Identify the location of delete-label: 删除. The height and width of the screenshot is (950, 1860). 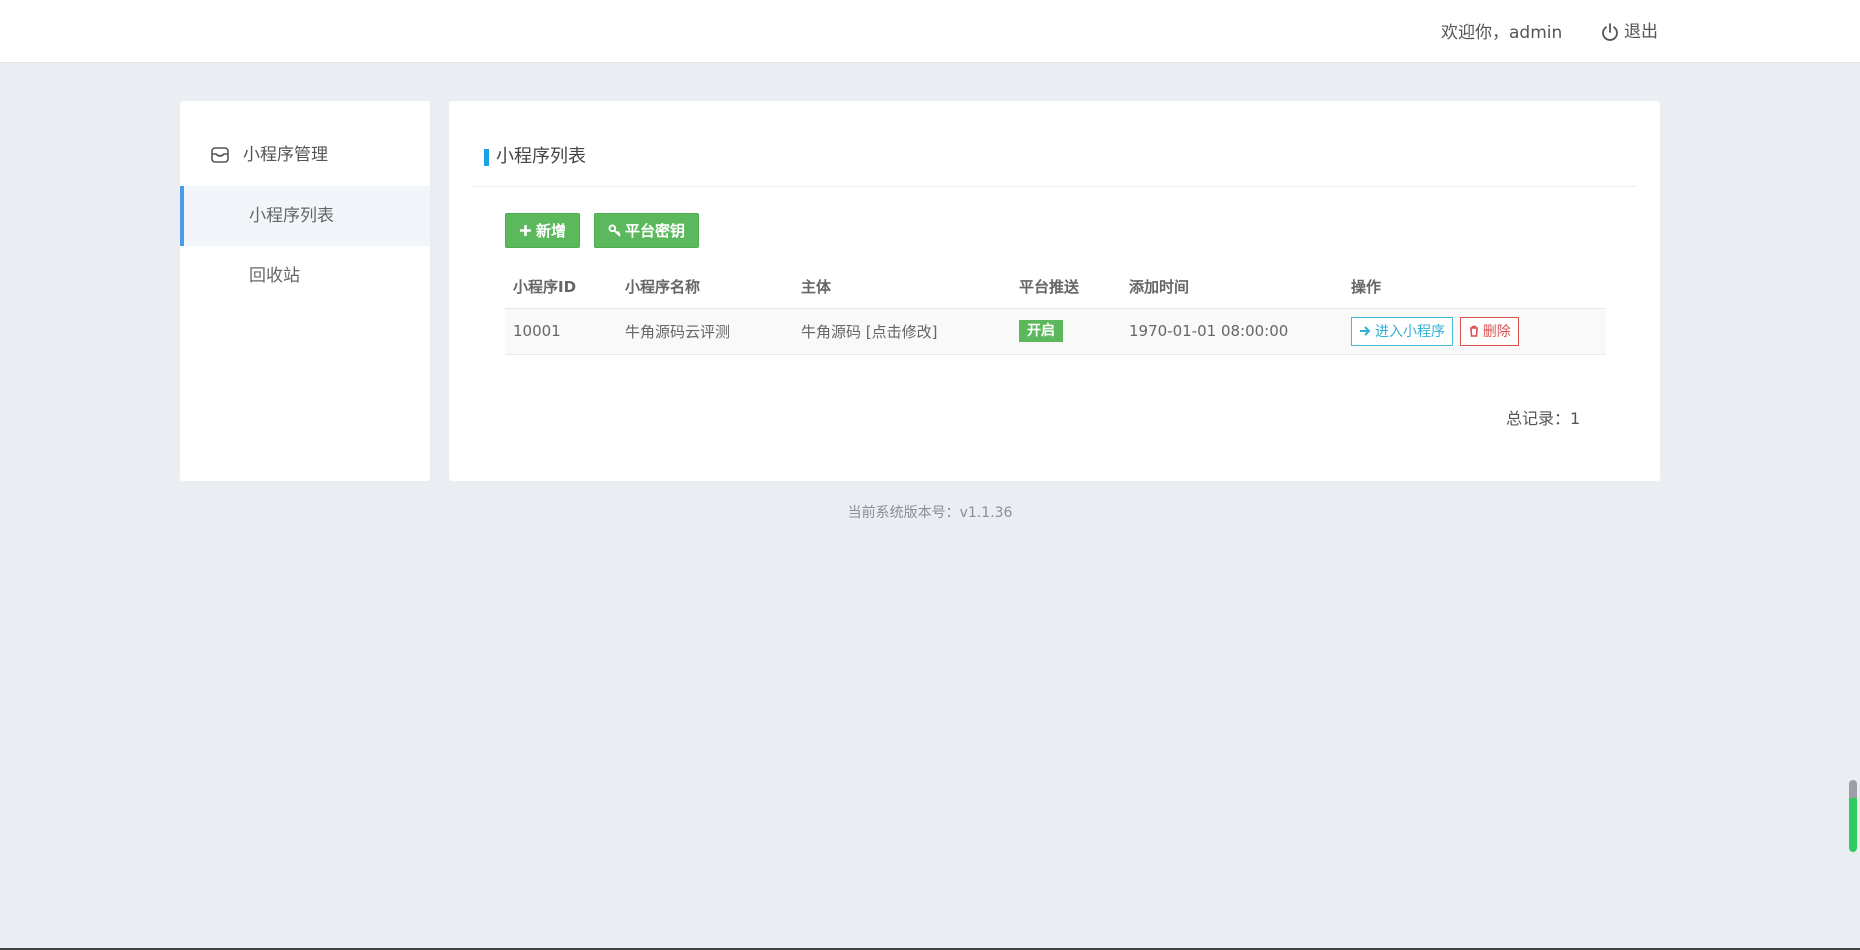
(1496, 332).